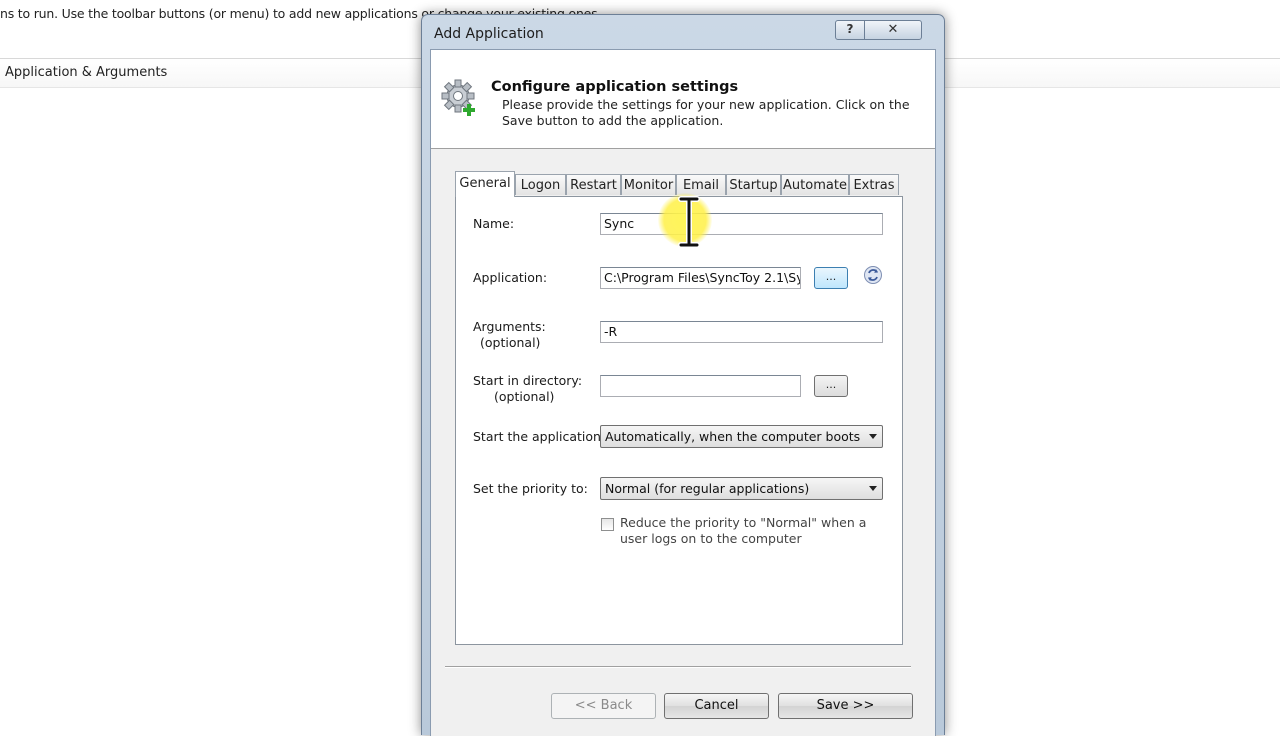 This screenshot has width=1280, height=736. I want to click on save-button: Save >>, so click(845, 706).